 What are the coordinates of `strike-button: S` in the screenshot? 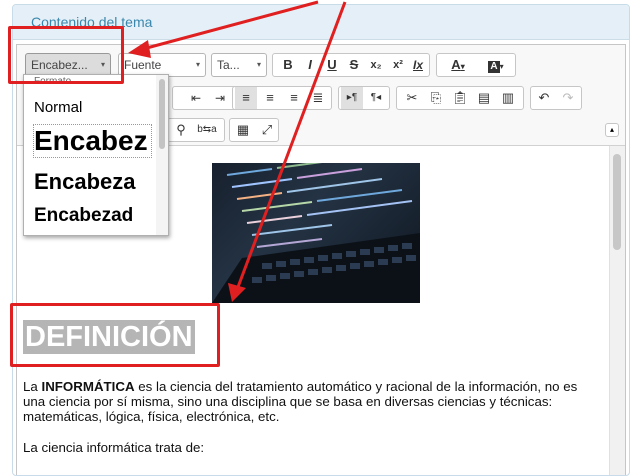 It's located at (354, 65).